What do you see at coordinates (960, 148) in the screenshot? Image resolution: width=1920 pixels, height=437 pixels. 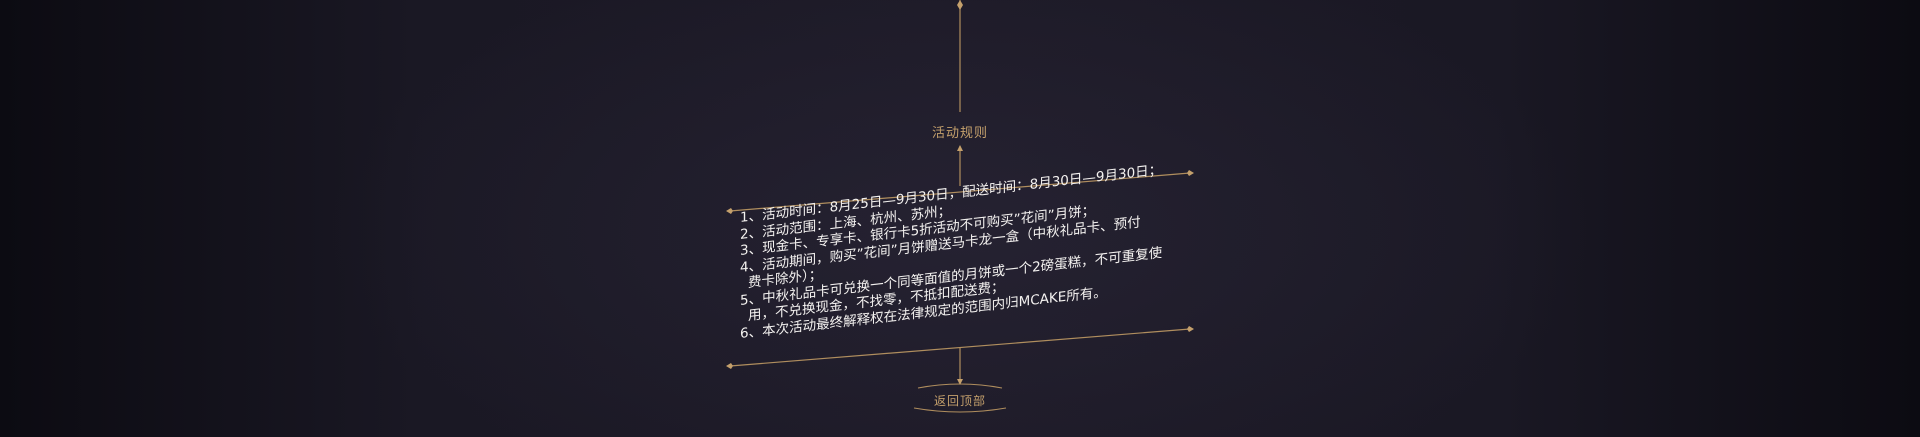 I see `up-arrow-icon` at bounding box center [960, 148].